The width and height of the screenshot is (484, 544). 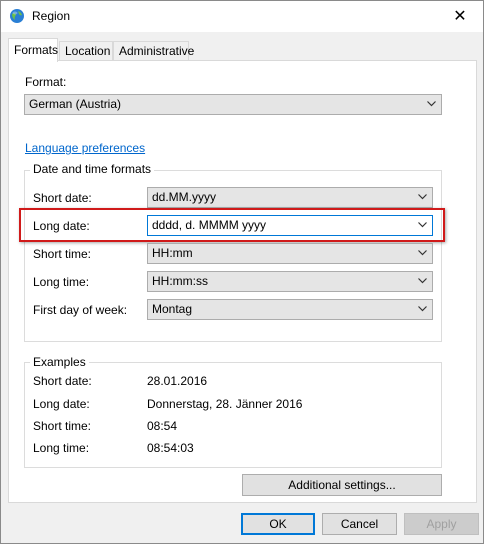 I want to click on format-value: German (Austria), so click(x=75, y=104).